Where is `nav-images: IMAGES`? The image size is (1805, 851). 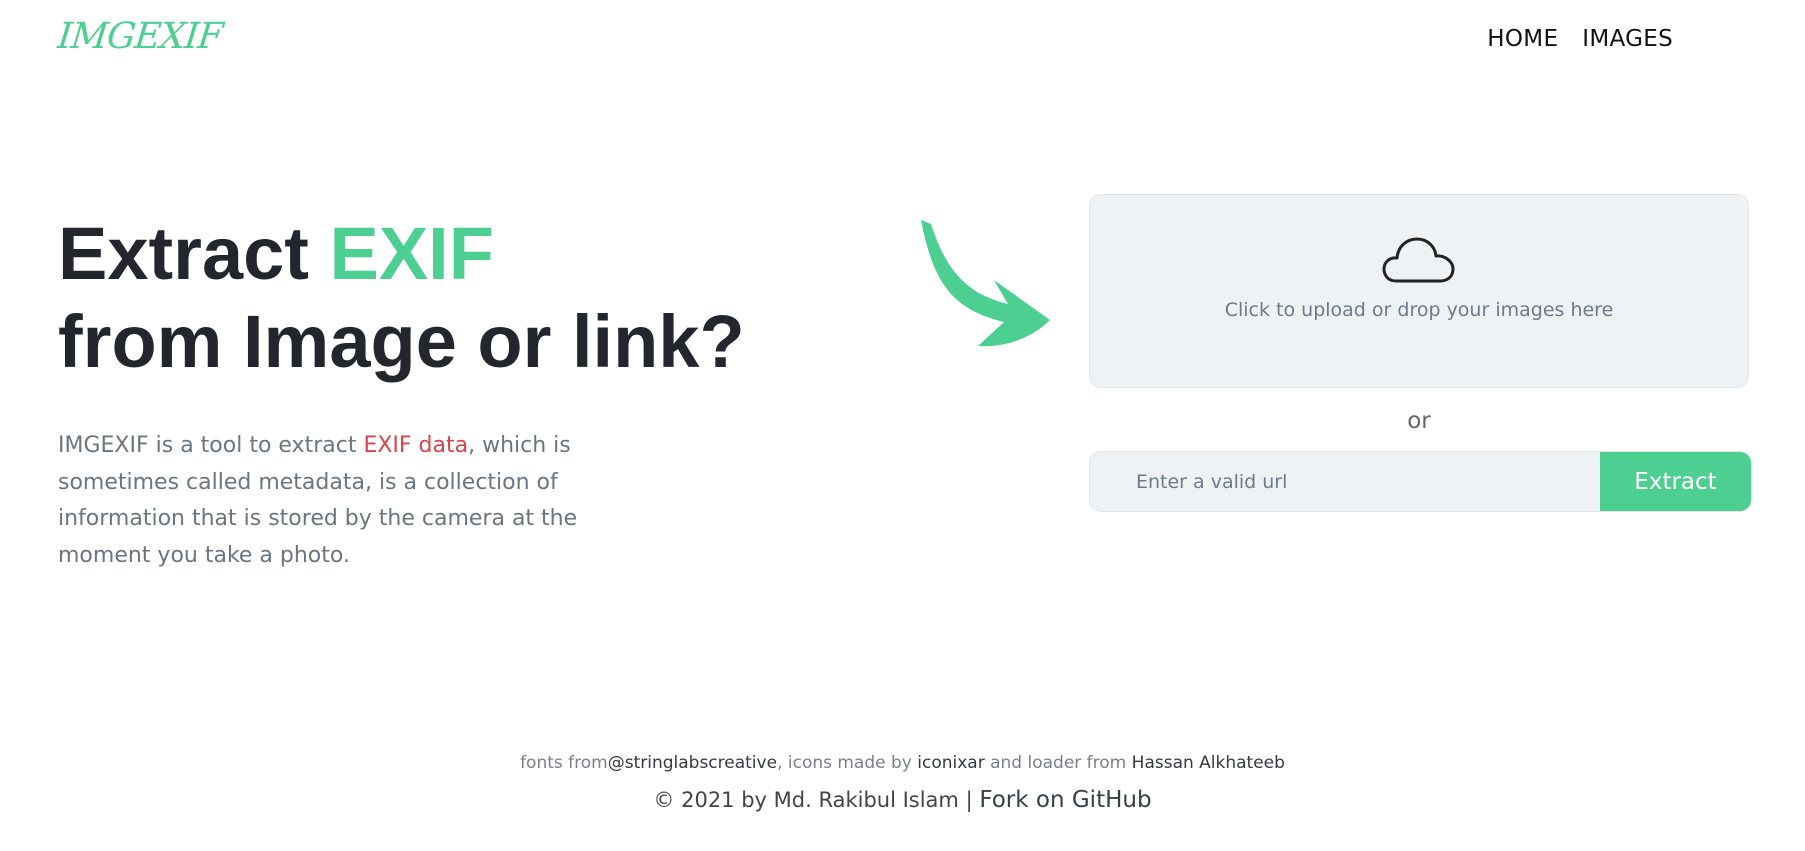 nav-images: IMAGES is located at coordinates (1627, 39).